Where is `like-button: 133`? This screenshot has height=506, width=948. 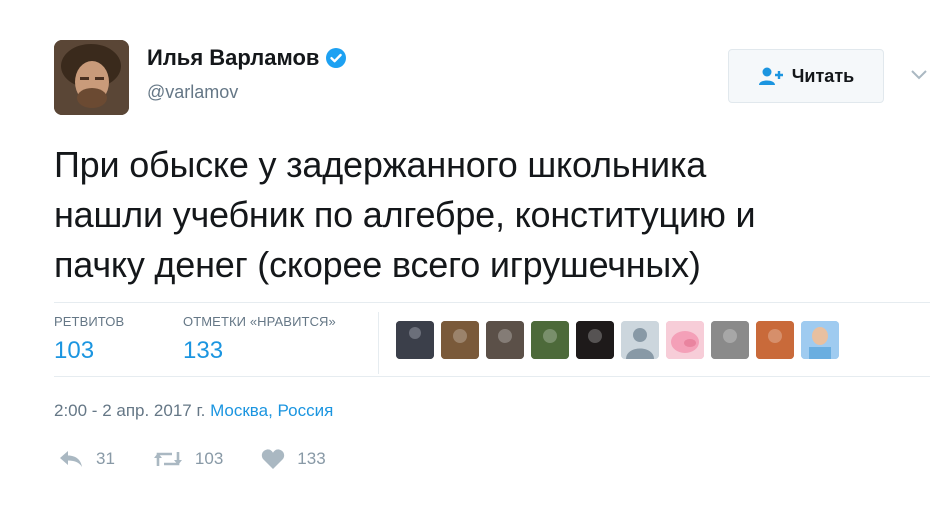
like-button: 133 is located at coordinates (293, 459).